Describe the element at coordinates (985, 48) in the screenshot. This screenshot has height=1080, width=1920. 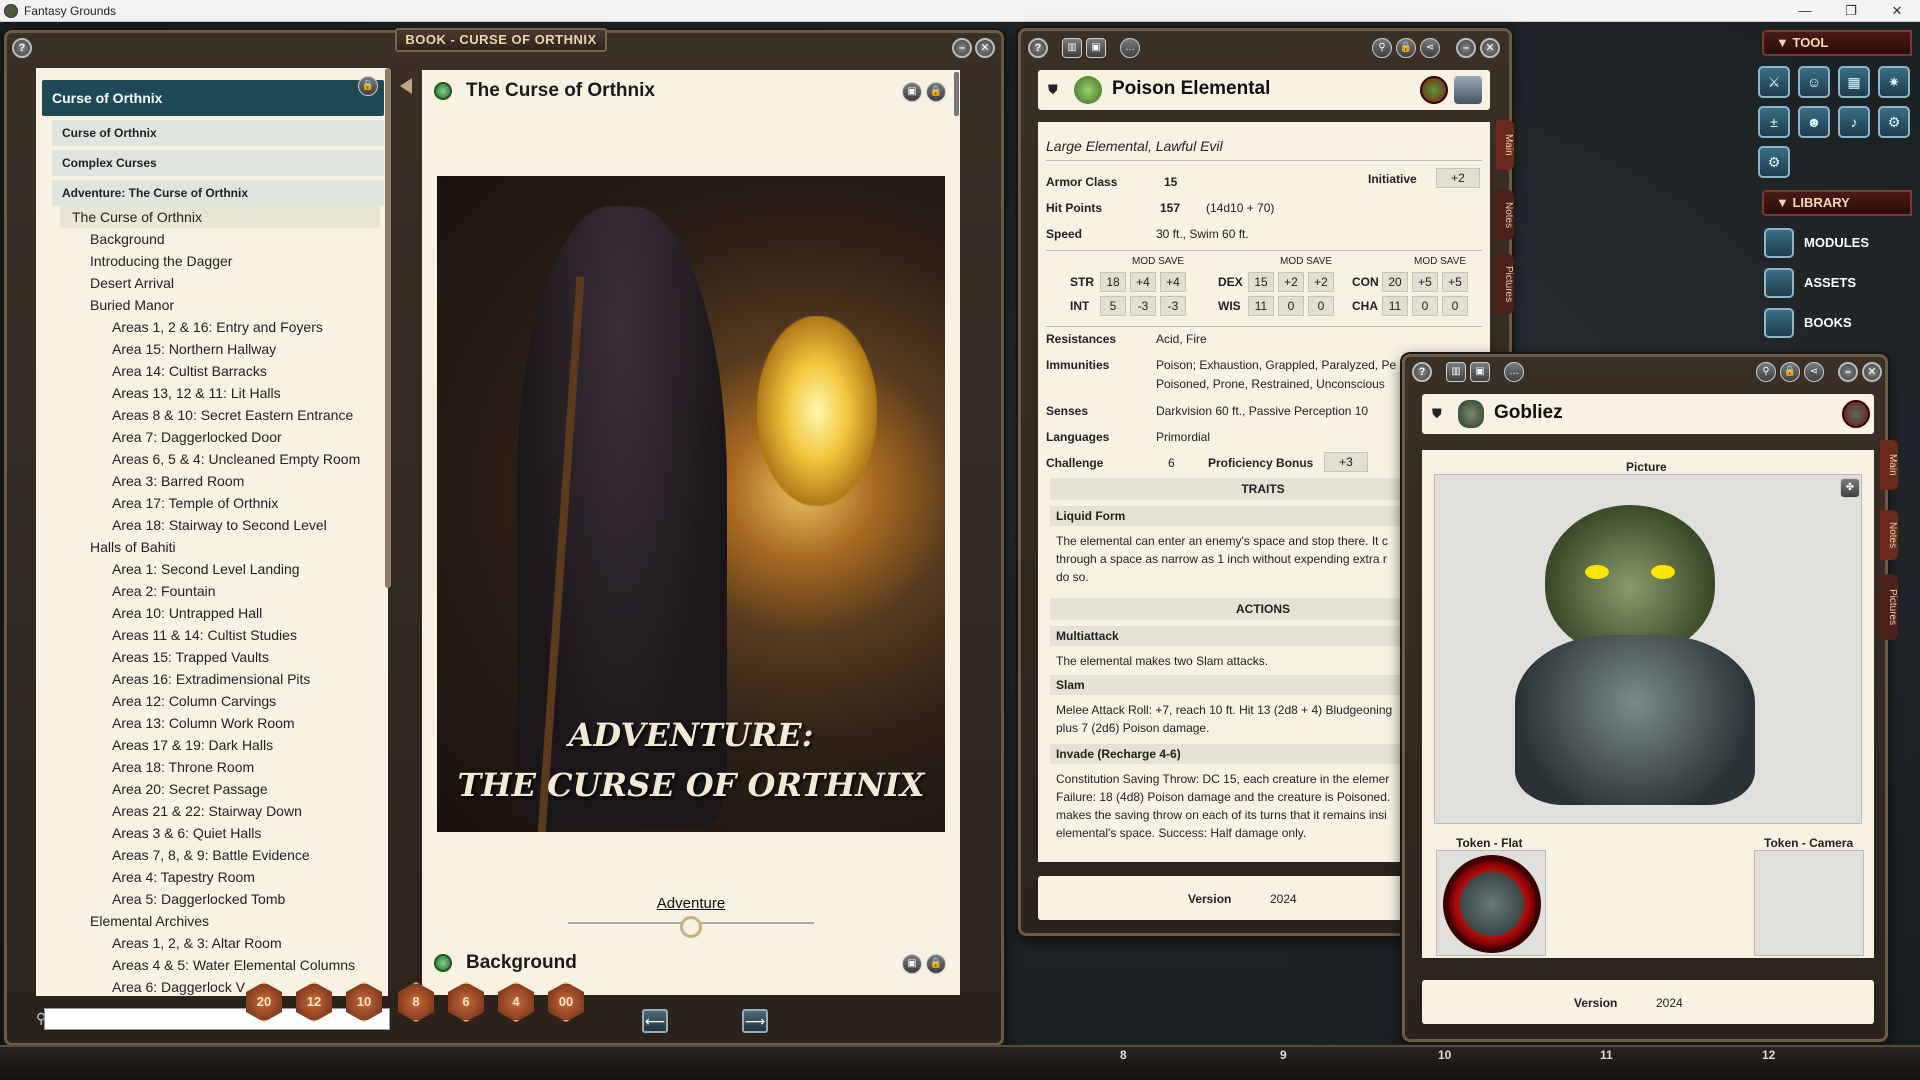
I see `book-close-button: ✕` at that location.